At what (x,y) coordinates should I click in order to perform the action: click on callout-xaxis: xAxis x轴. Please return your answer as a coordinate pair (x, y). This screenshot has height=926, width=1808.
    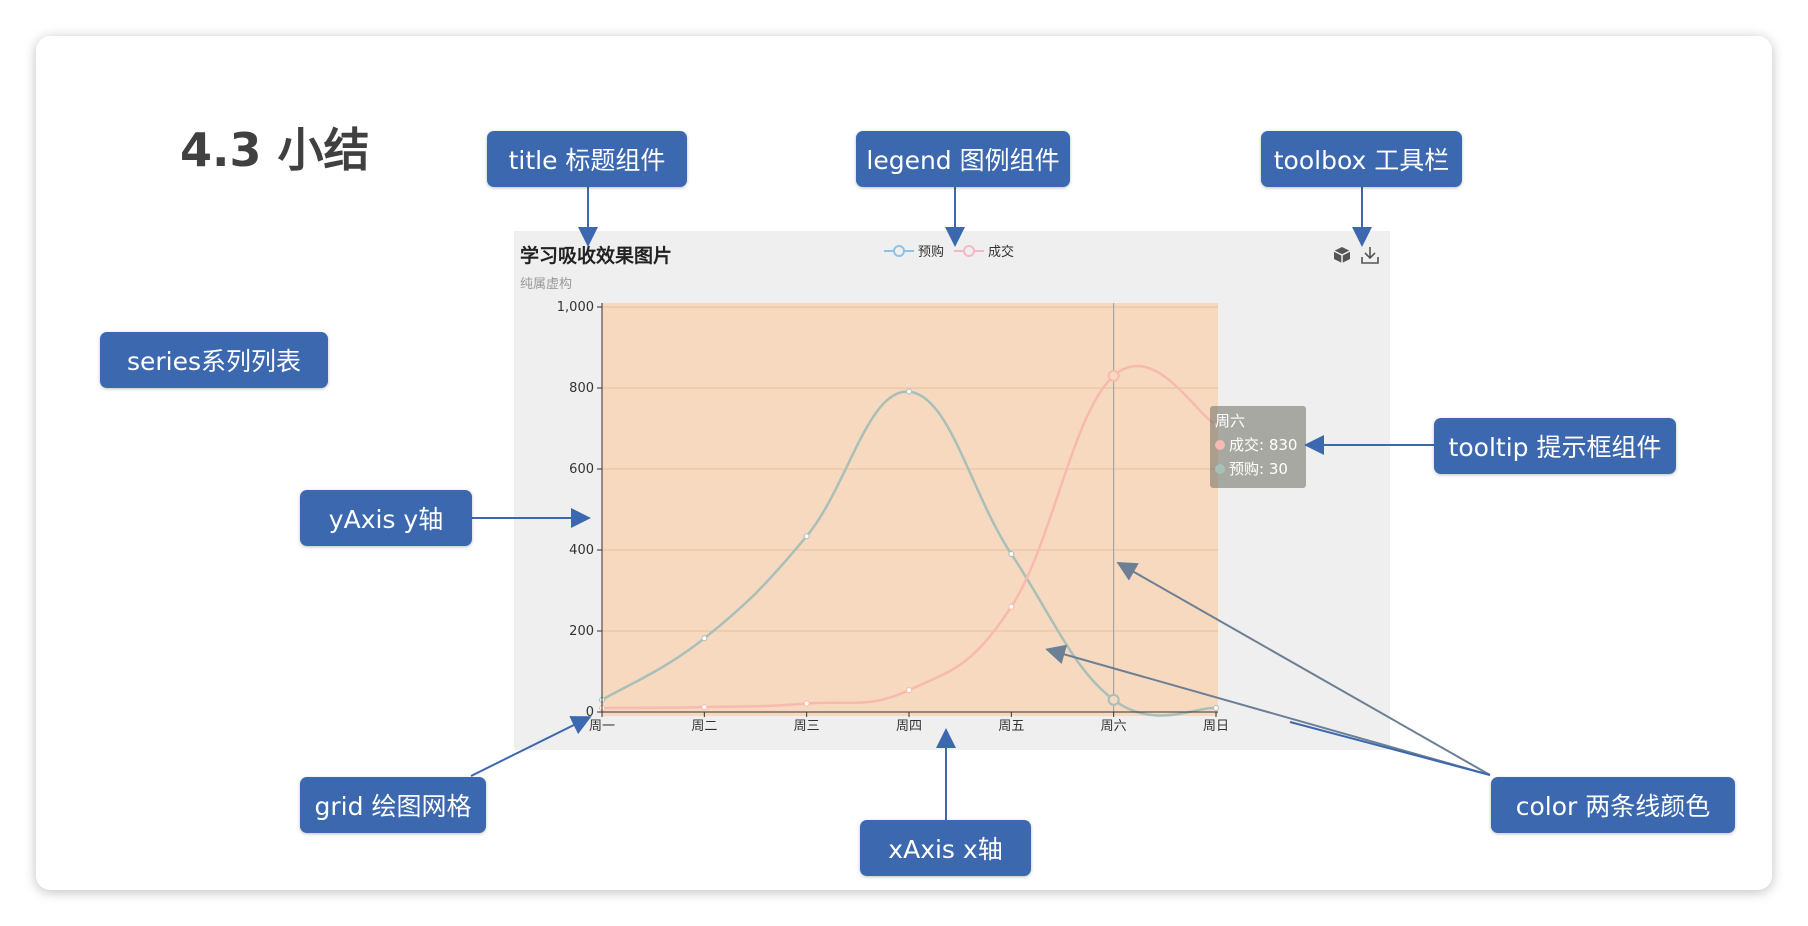
    Looking at the image, I should click on (945, 848).